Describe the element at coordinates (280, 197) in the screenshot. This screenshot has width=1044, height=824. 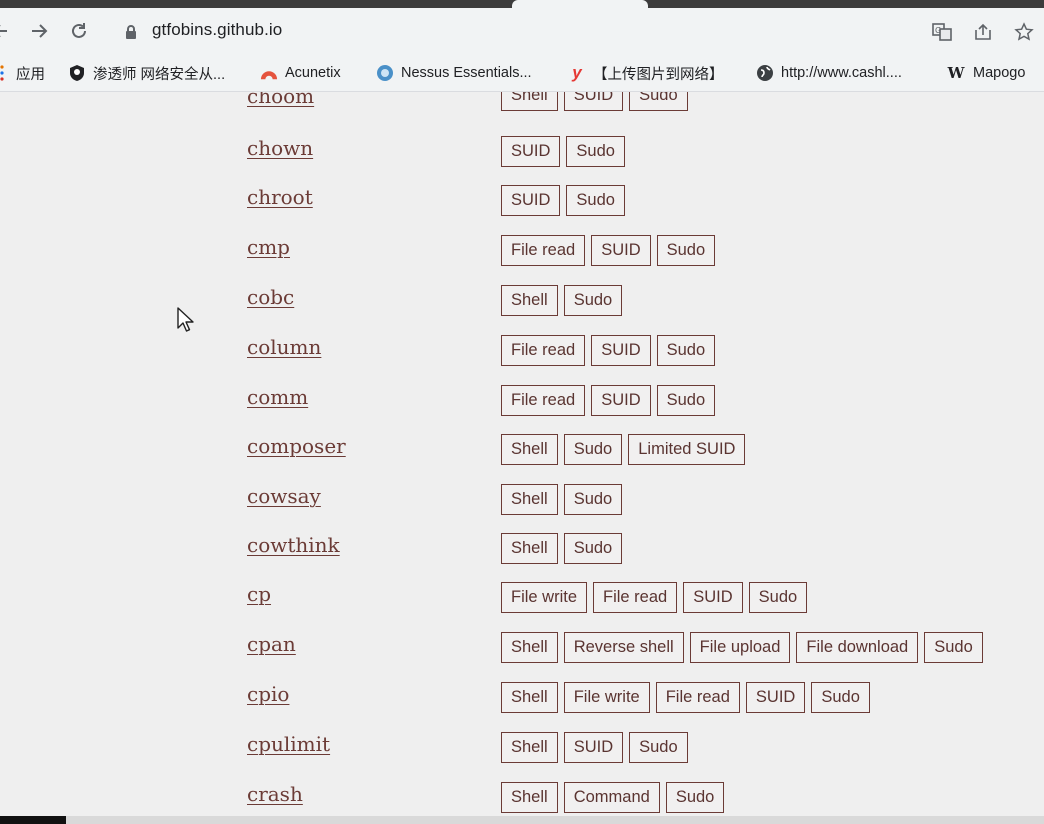
I see `binary-link: chroot` at that location.